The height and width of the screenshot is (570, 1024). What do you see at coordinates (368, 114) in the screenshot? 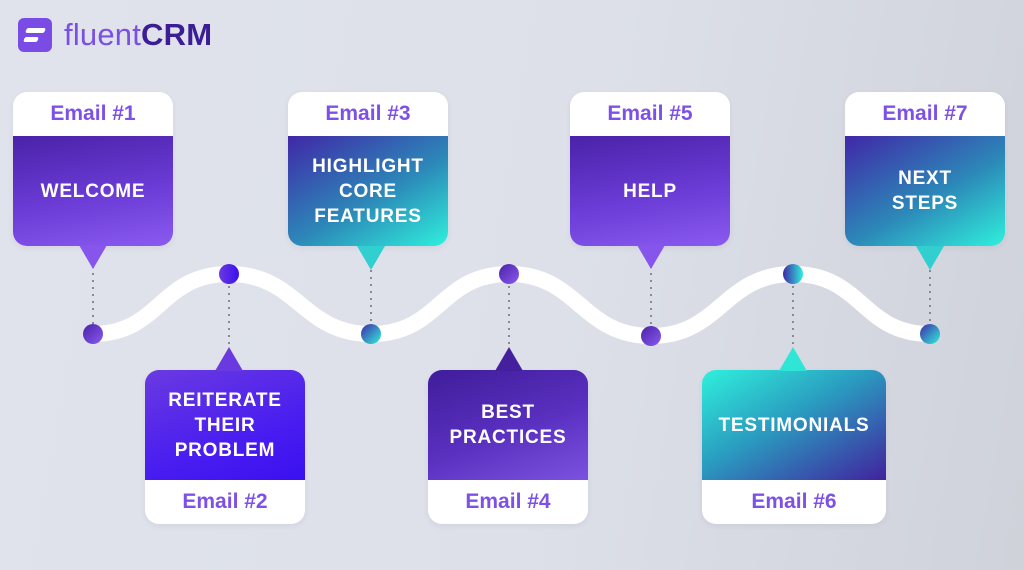
I see `email-label: Email #3` at bounding box center [368, 114].